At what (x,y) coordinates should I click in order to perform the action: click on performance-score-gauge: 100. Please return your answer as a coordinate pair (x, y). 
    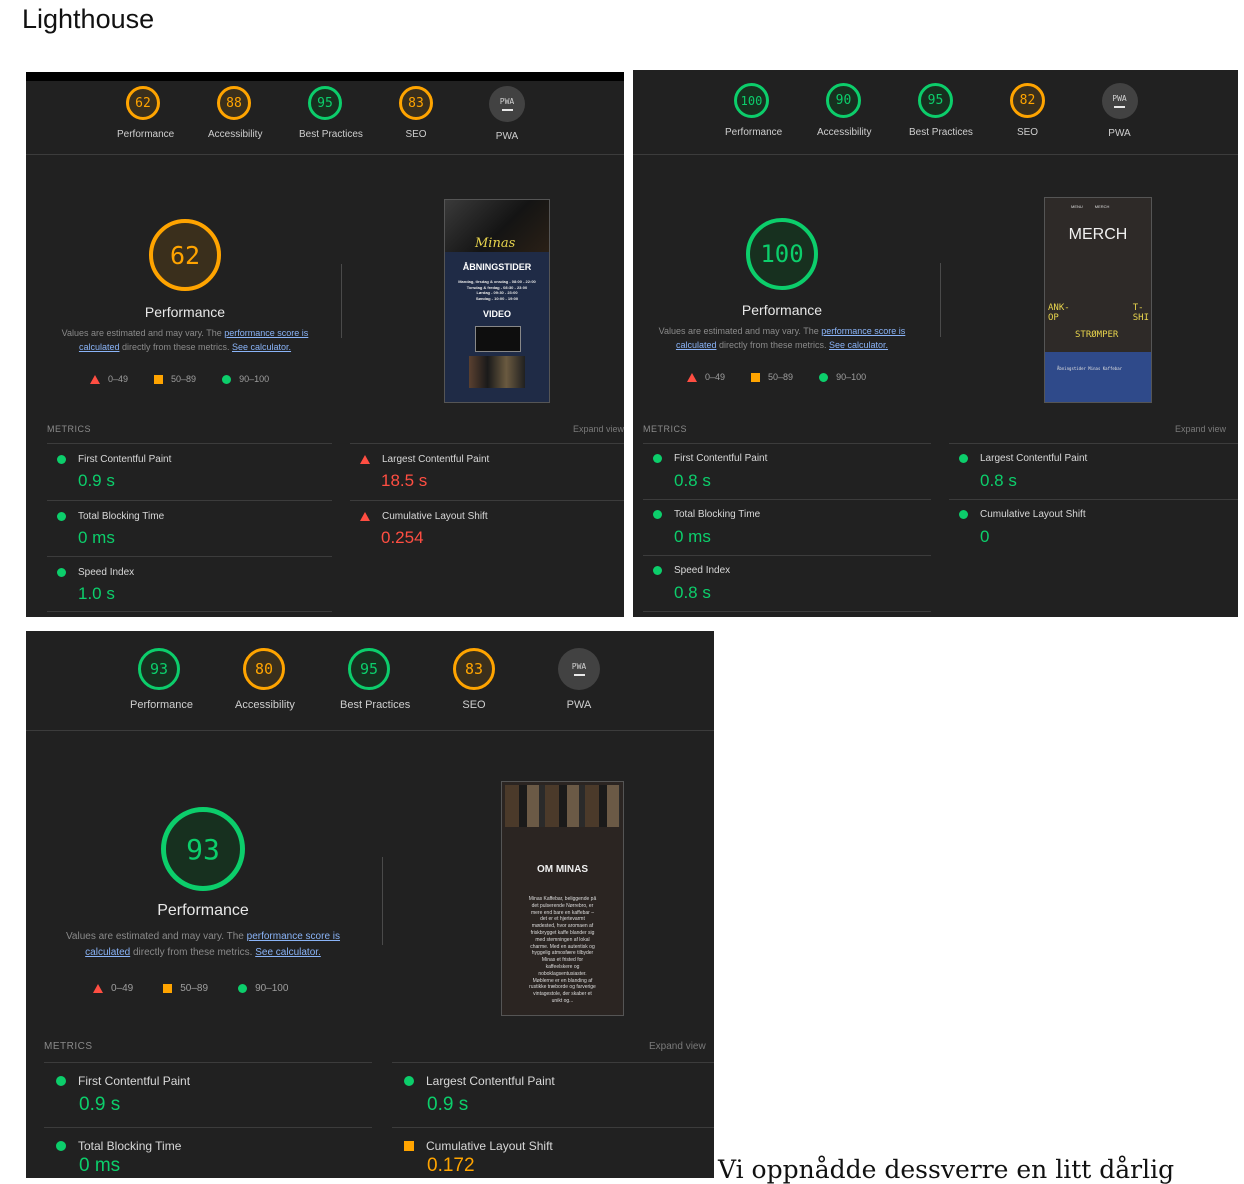
    Looking at the image, I should click on (782, 254).